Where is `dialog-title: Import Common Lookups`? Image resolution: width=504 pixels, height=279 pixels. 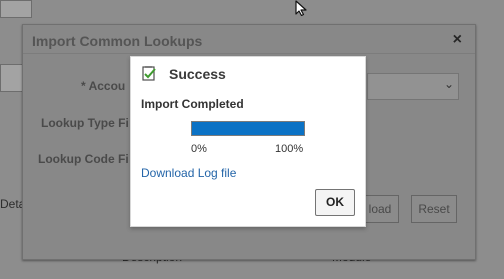
dialog-title: Import Common Lookups is located at coordinates (117, 41).